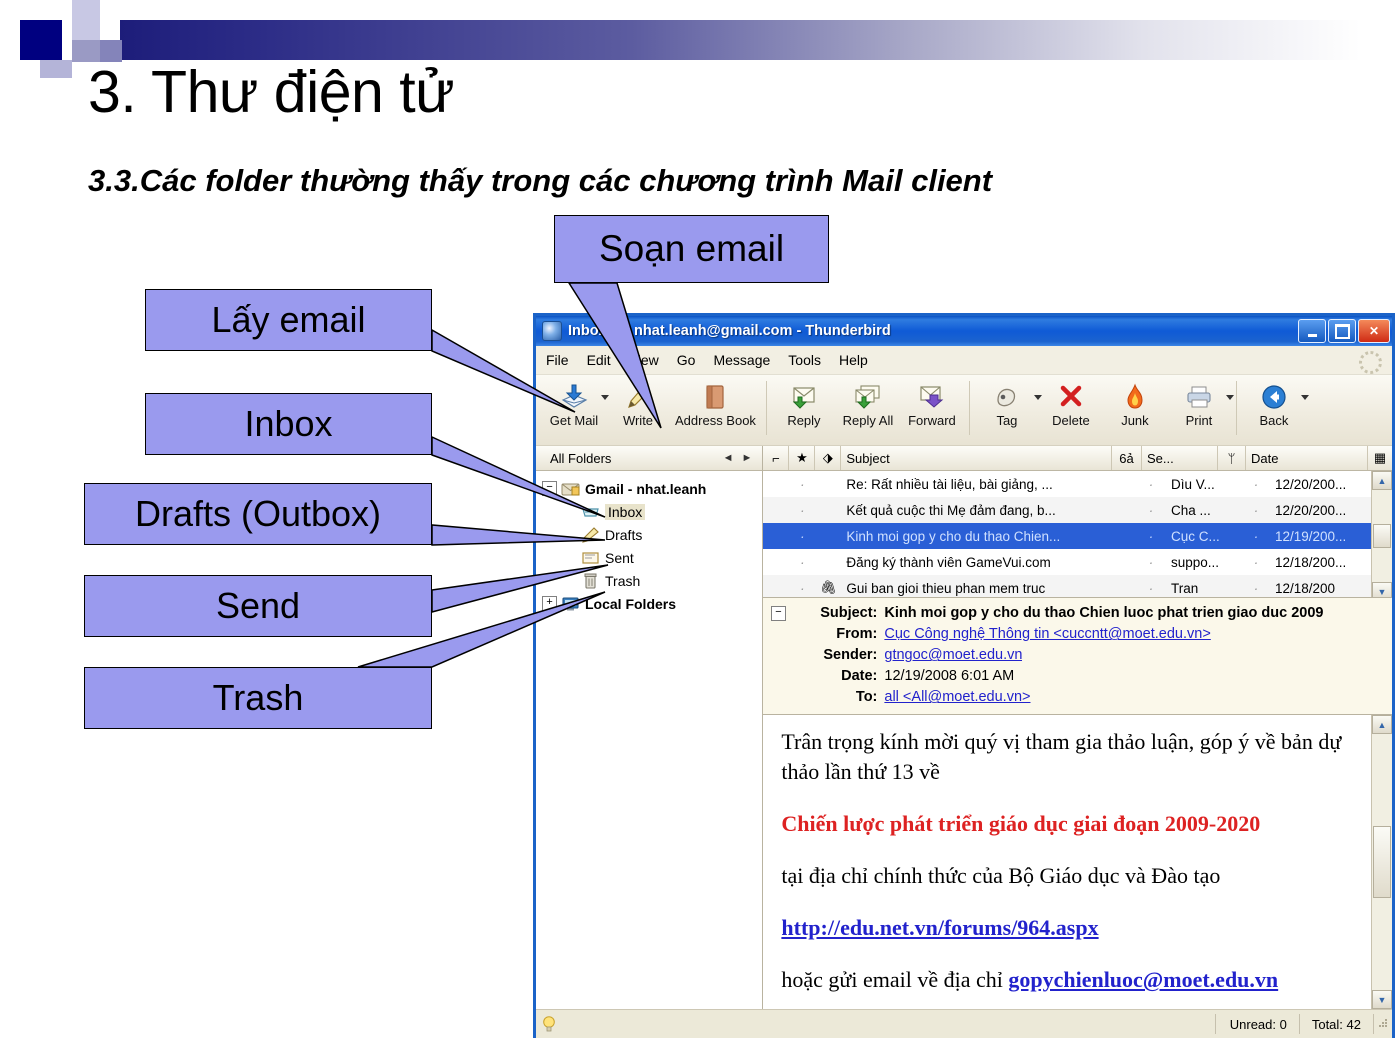 This screenshot has width=1399, height=1049. Describe the element at coordinates (258, 606) in the screenshot. I see `callout-send: Send` at that location.